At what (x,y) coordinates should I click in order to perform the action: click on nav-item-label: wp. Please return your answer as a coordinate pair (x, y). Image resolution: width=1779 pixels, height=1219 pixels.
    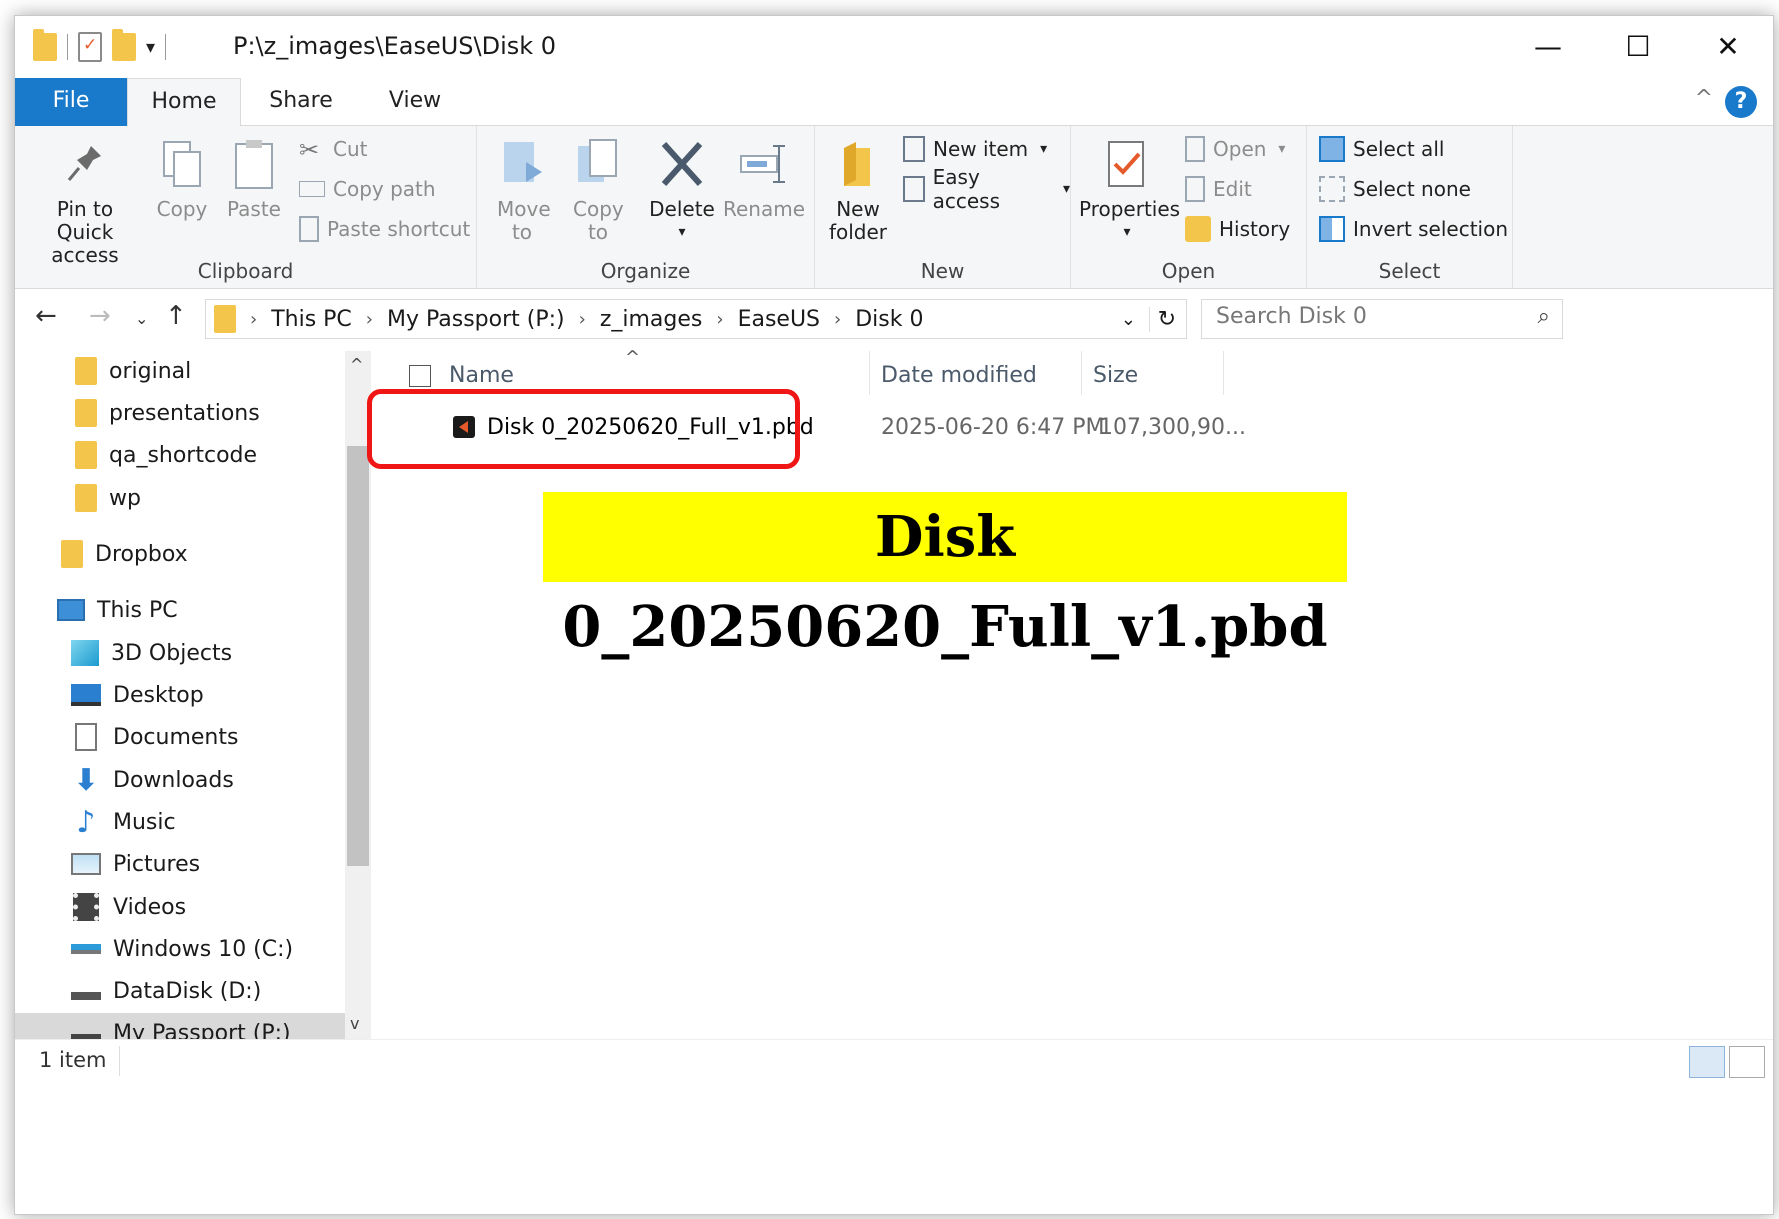
    Looking at the image, I should click on (125, 498).